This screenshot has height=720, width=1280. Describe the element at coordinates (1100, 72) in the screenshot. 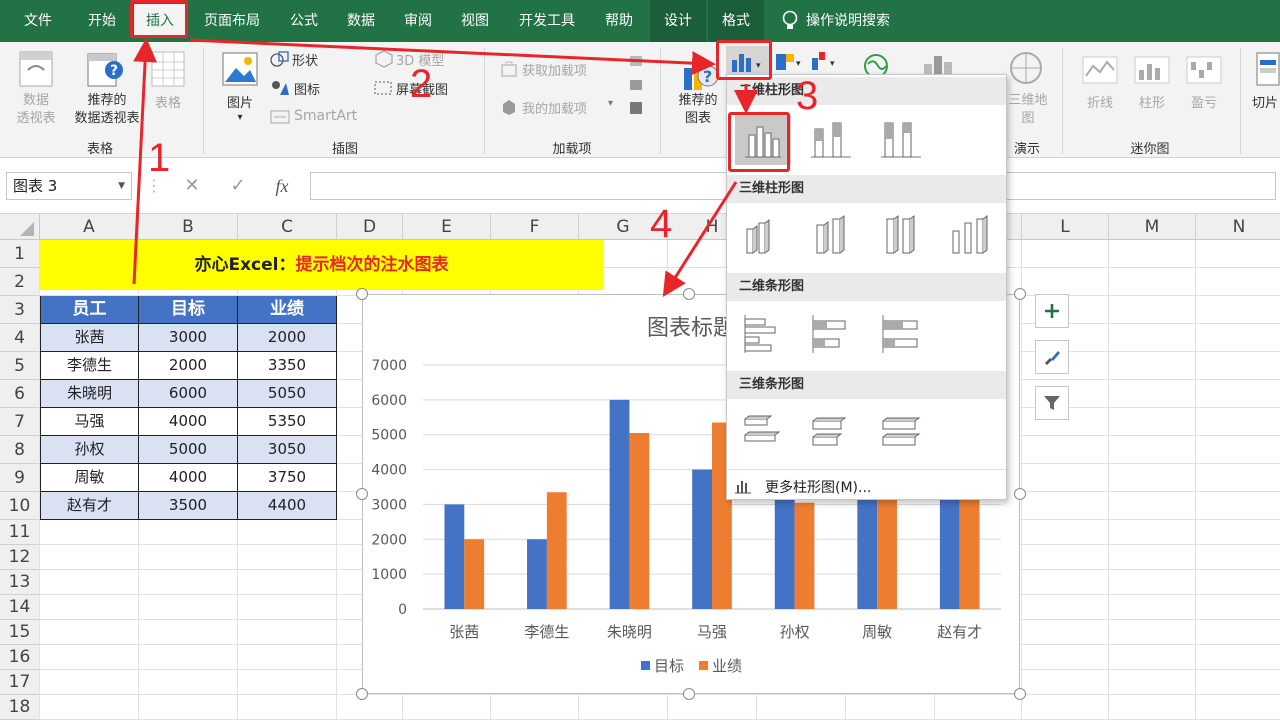

I see `sparkline-line-icon` at that location.